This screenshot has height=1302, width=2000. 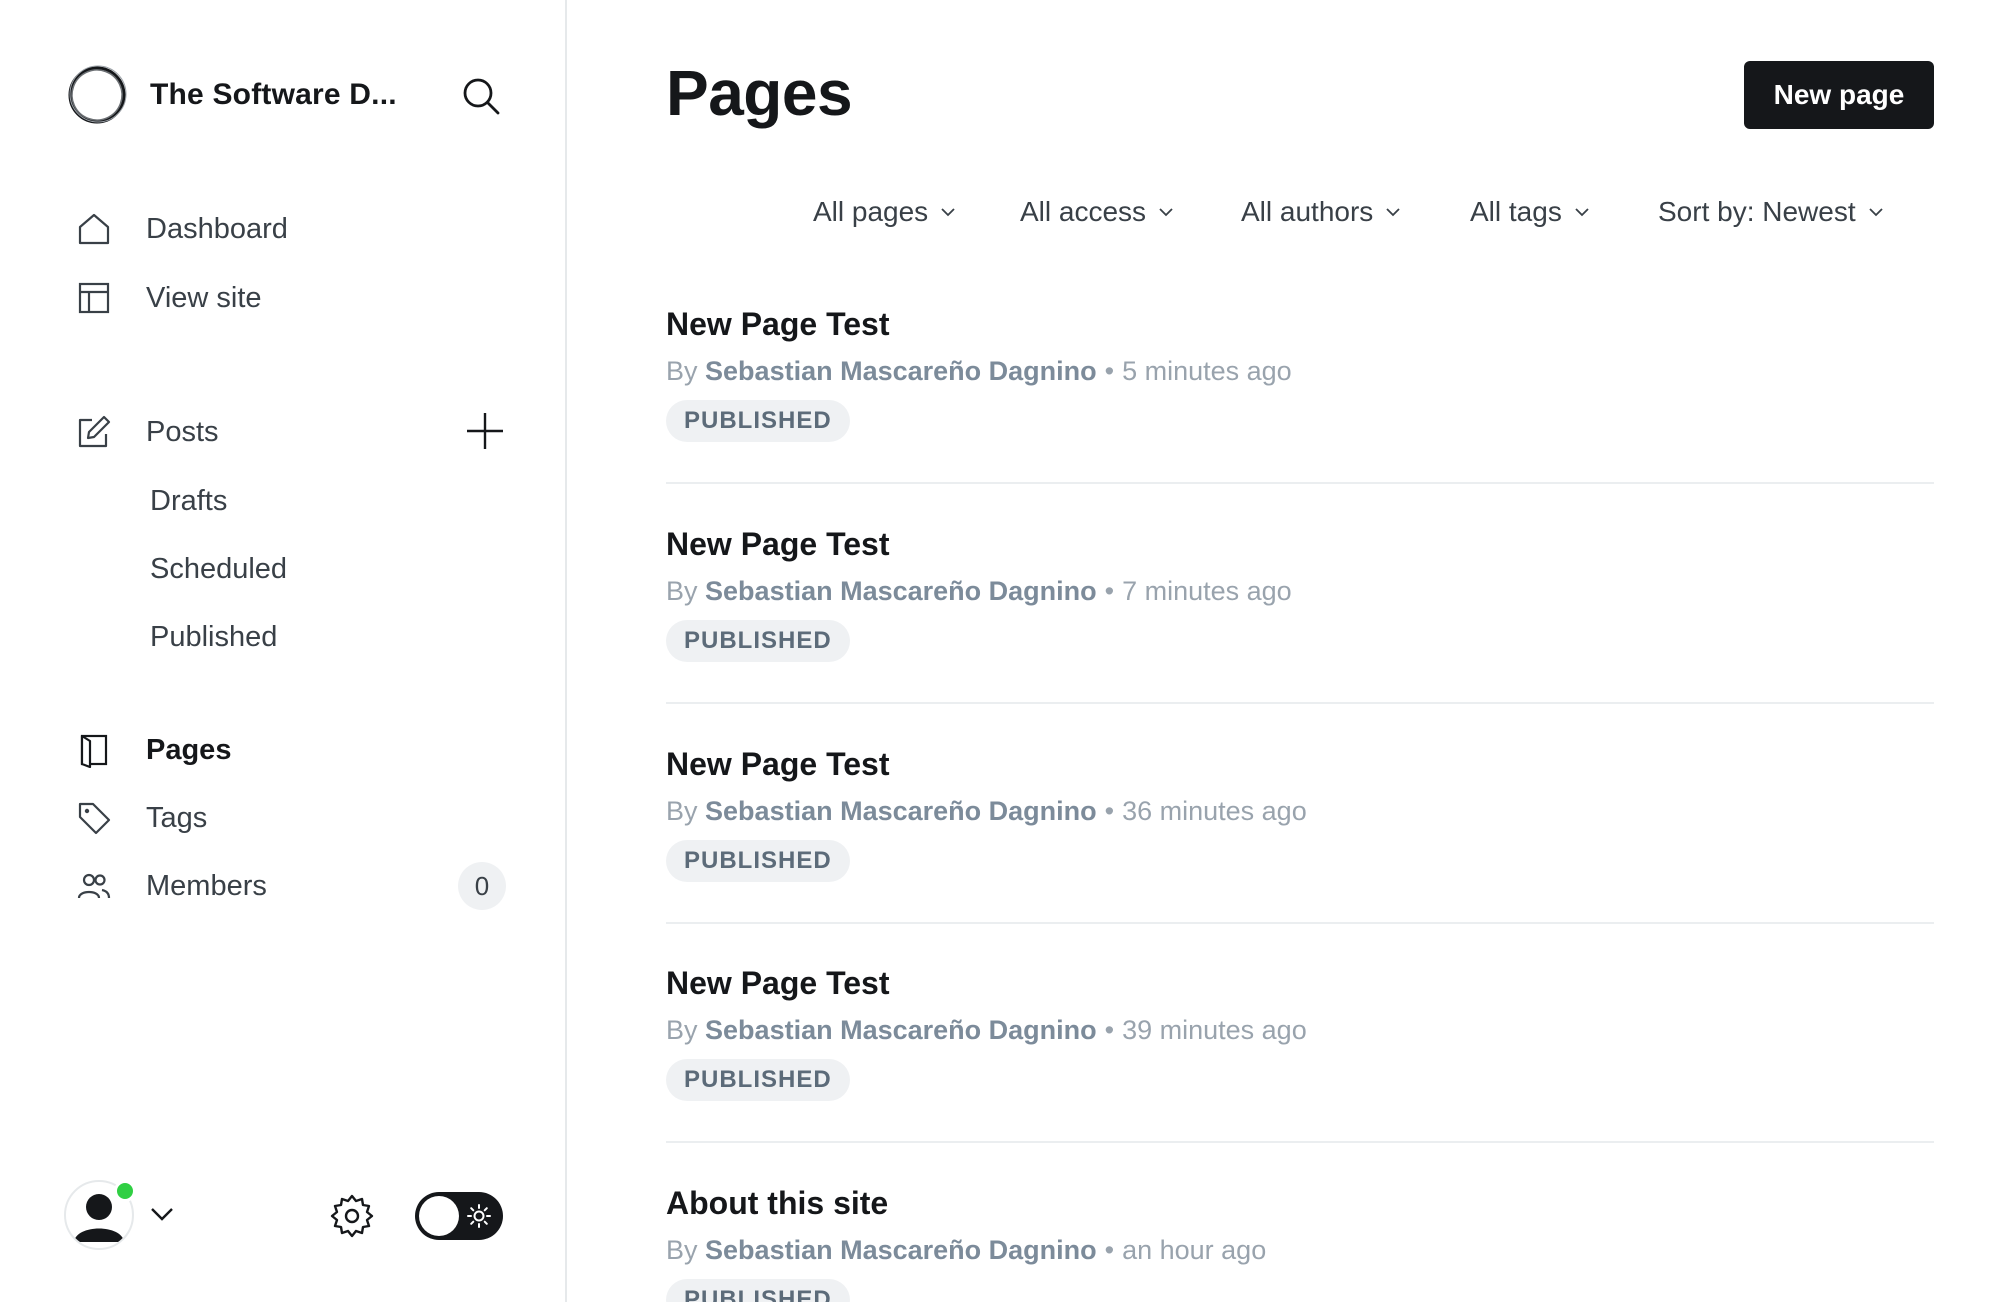 What do you see at coordinates (217, 228) in the screenshot?
I see `nav-dashboard-label: Dashboard` at bounding box center [217, 228].